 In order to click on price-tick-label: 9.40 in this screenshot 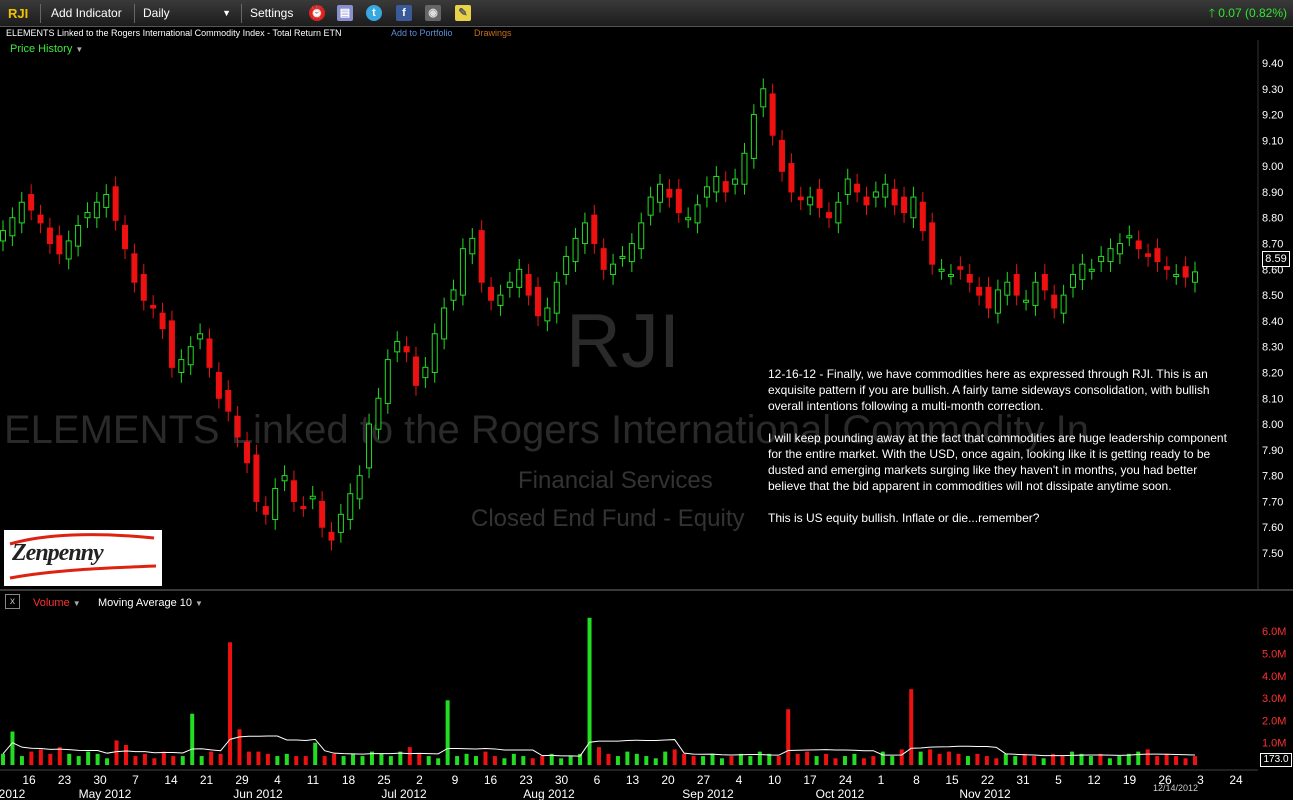, I will do `click(1272, 64)`.